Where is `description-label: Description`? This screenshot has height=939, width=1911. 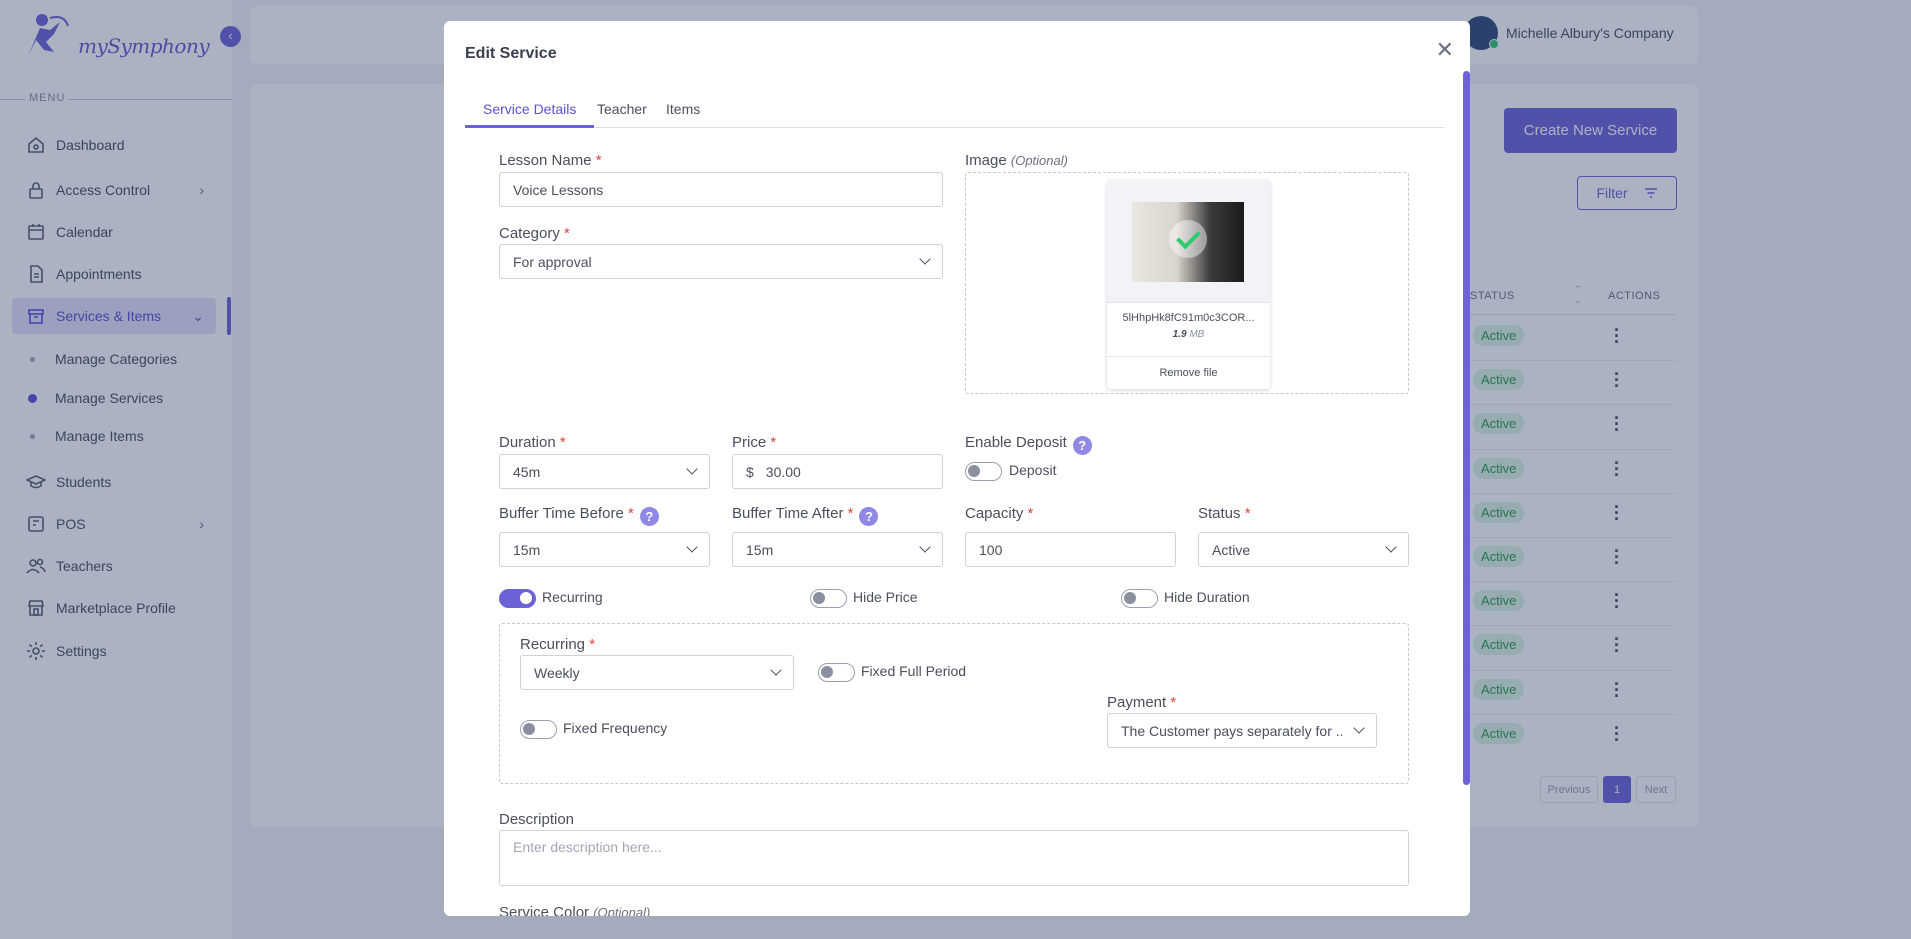
description-label: Description is located at coordinates (537, 819).